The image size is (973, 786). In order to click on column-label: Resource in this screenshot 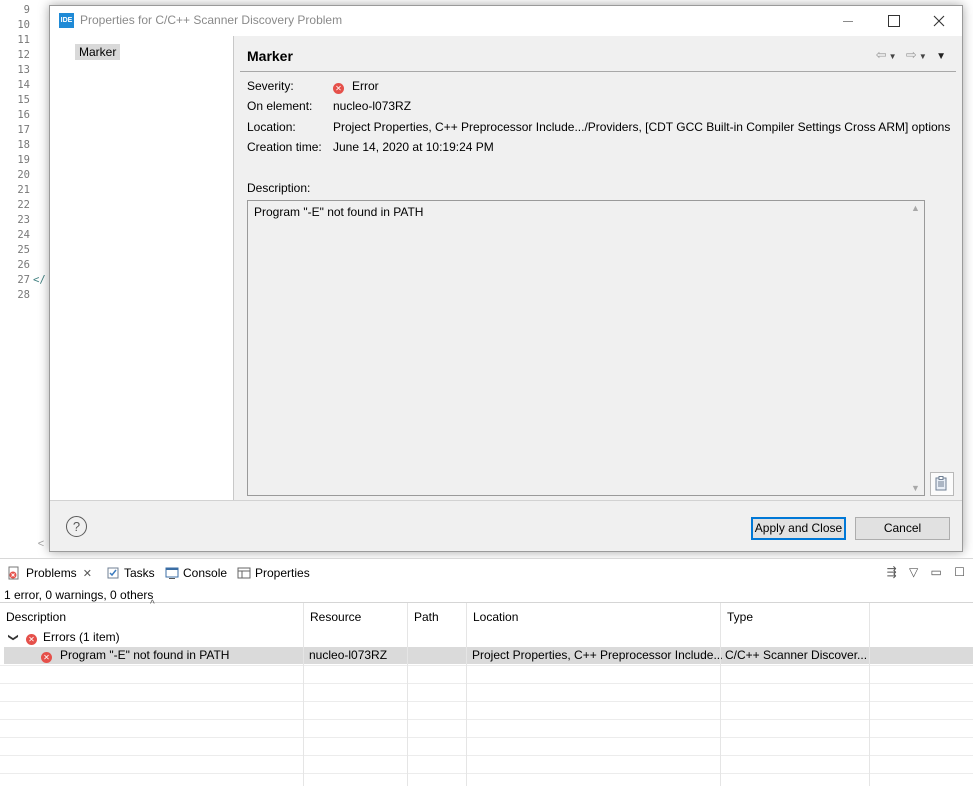, I will do `click(336, 617)`.